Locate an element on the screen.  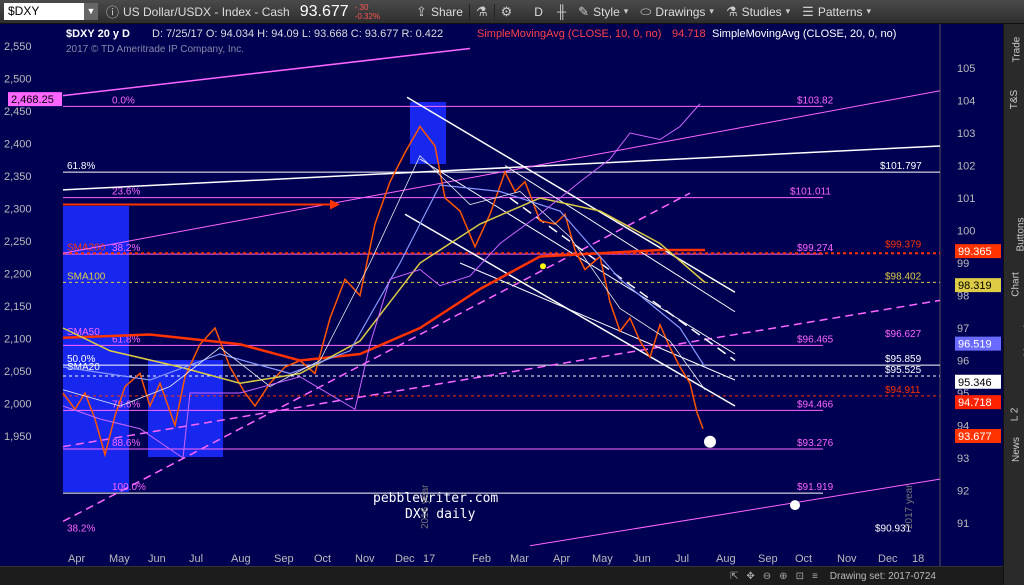
studies-button: ⚗ Studies ▾ is located at coordinates (758, 12).